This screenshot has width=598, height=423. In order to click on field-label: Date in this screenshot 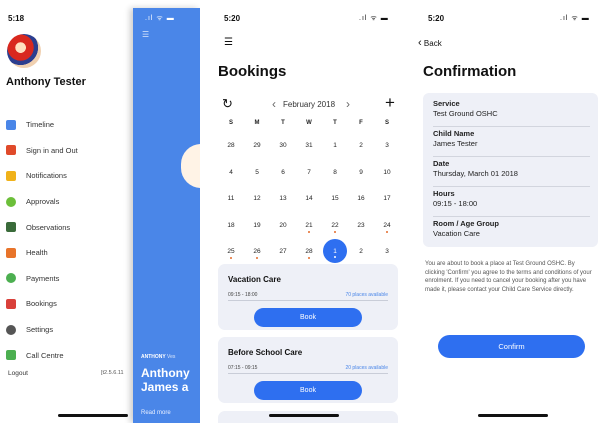, I will do `click(441, 163)`.